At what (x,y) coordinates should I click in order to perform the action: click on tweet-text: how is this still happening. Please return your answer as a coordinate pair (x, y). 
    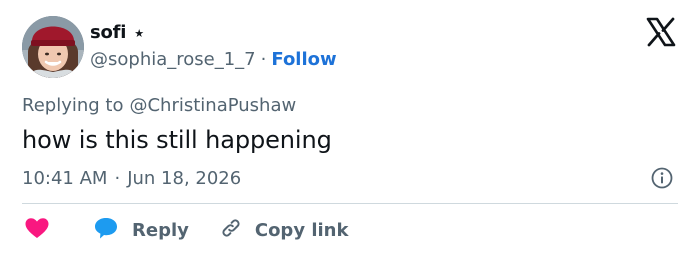
    Looking at the image, I should click on (177, 140).